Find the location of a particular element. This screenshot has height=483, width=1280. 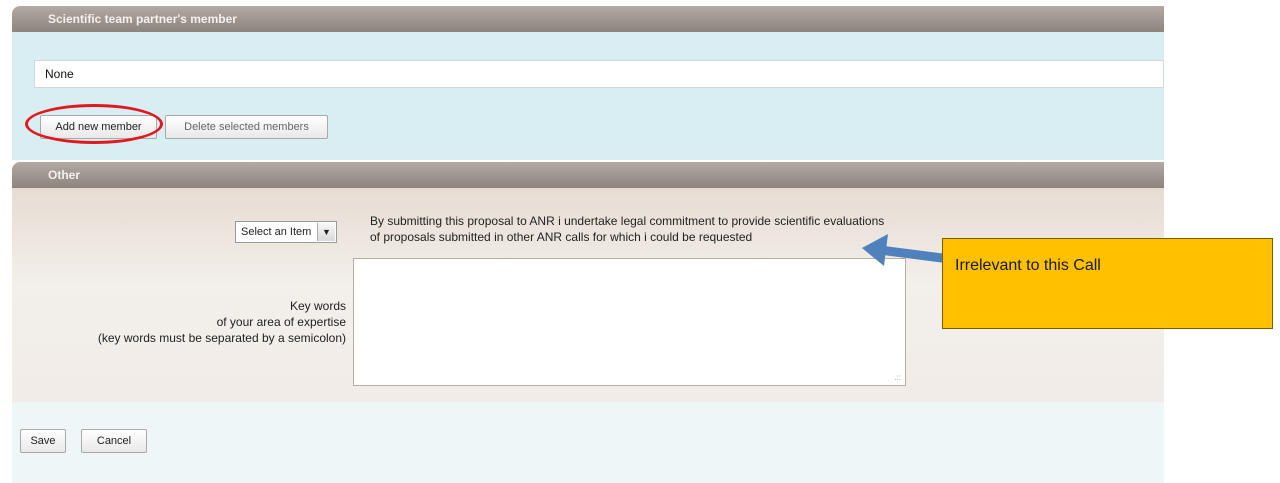

save-button: Save is located at coordinates (43, 441).